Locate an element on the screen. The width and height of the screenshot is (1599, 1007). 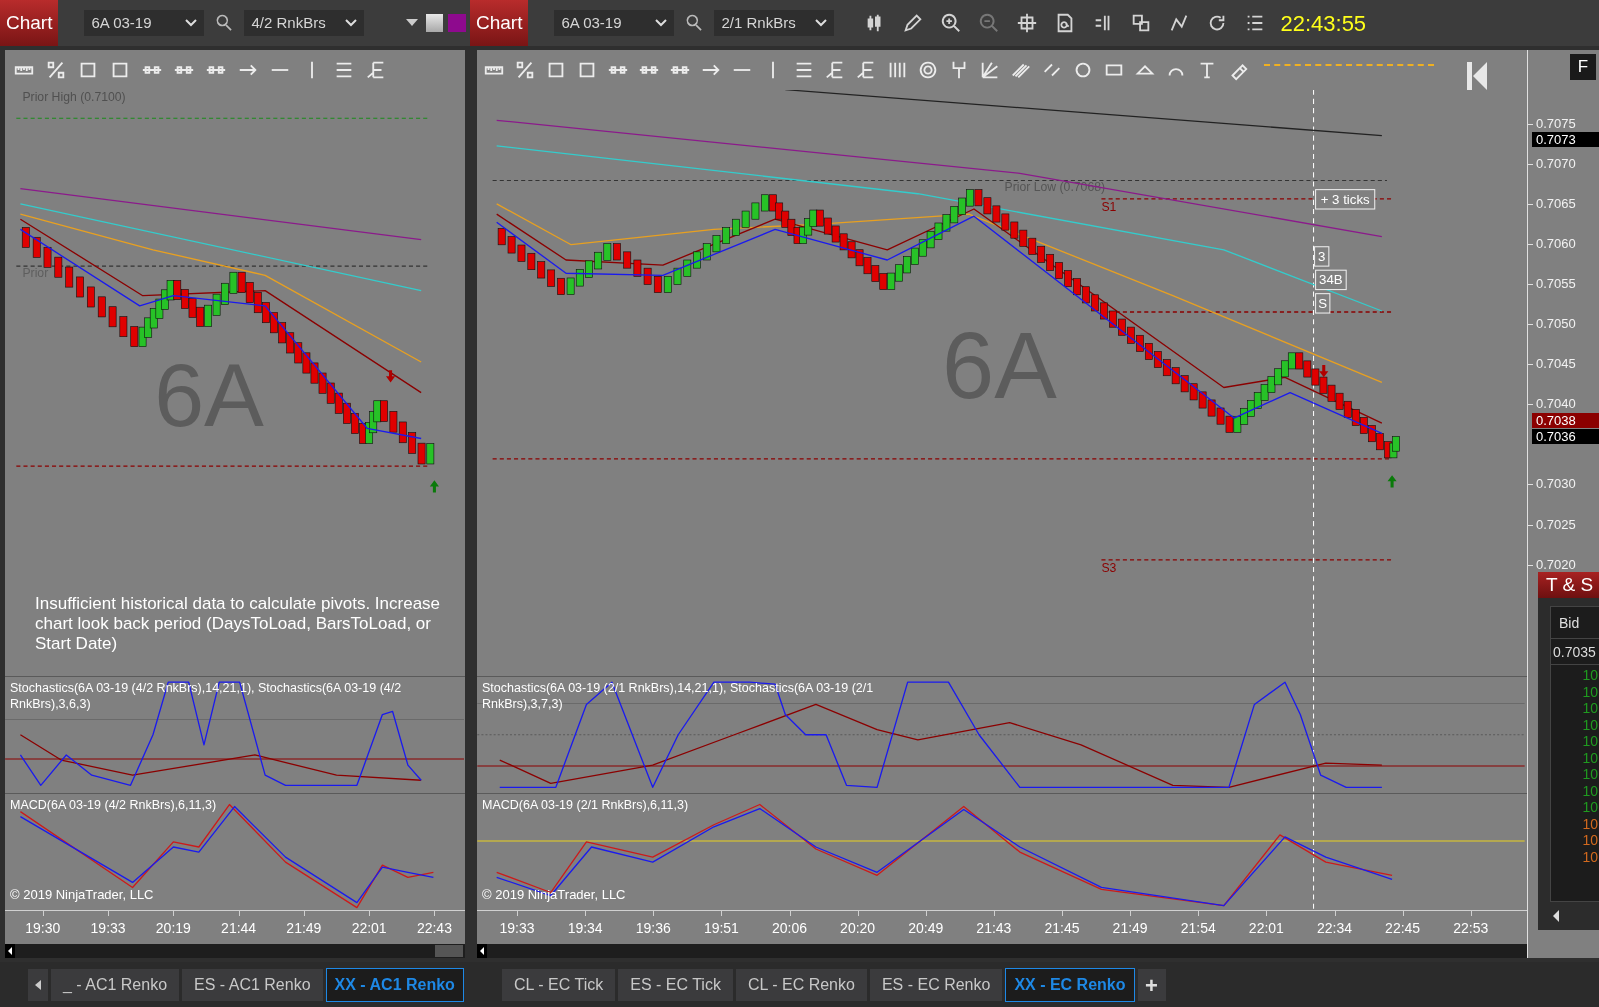
time-label: 19:34 is located at coordinates (585, 928).